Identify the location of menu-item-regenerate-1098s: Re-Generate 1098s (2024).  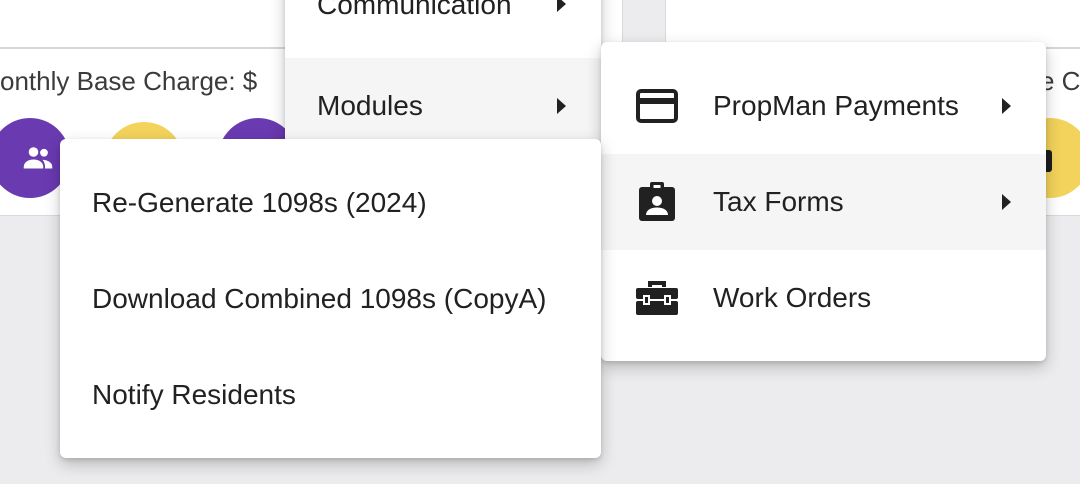
(330, 203).